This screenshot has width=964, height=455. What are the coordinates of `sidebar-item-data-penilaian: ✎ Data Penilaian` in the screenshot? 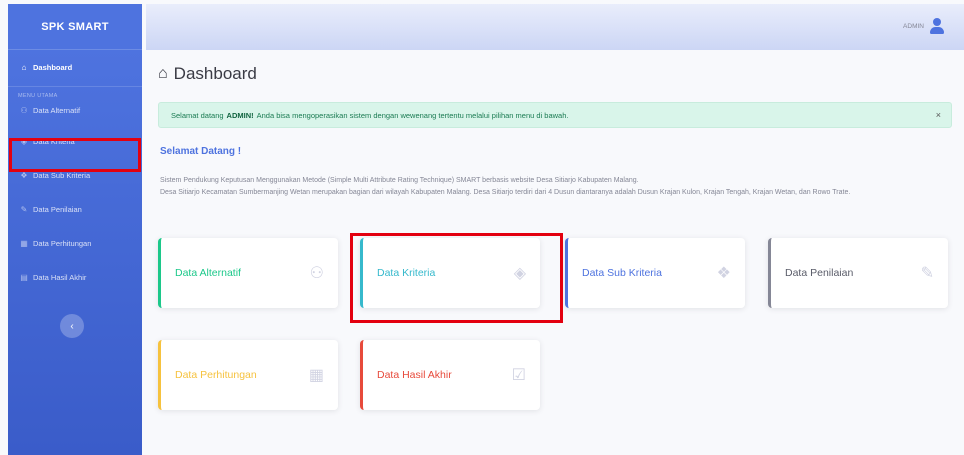 It's located at (75, 209).